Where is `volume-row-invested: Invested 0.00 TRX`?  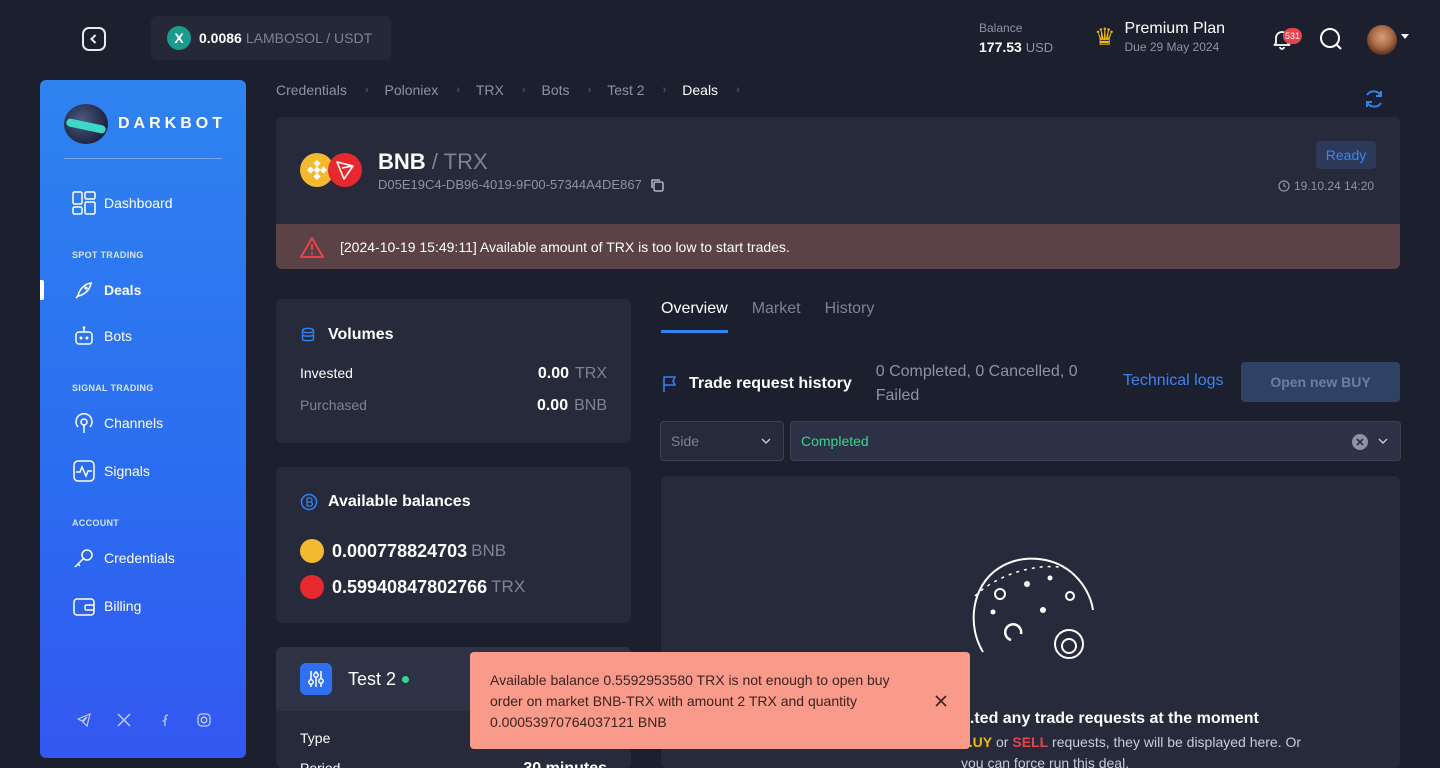 volume-row-invested: Invested 0.00 TRX is located at coordinates (453, 373).